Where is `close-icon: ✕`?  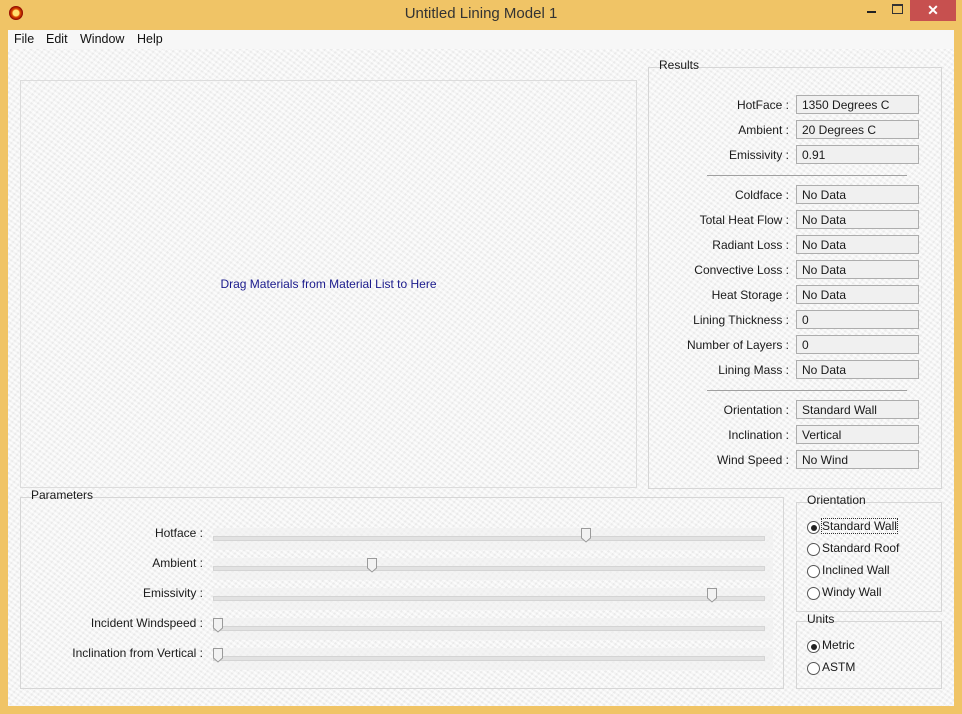 close-icon: ✕ is located at coordinates (933, 10).